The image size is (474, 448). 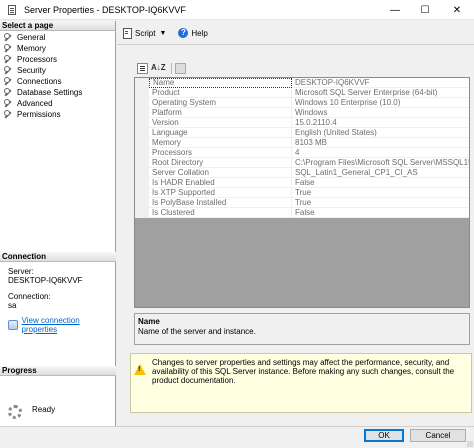 I want to click on property-pages-icon, so click(x=180, y=68).